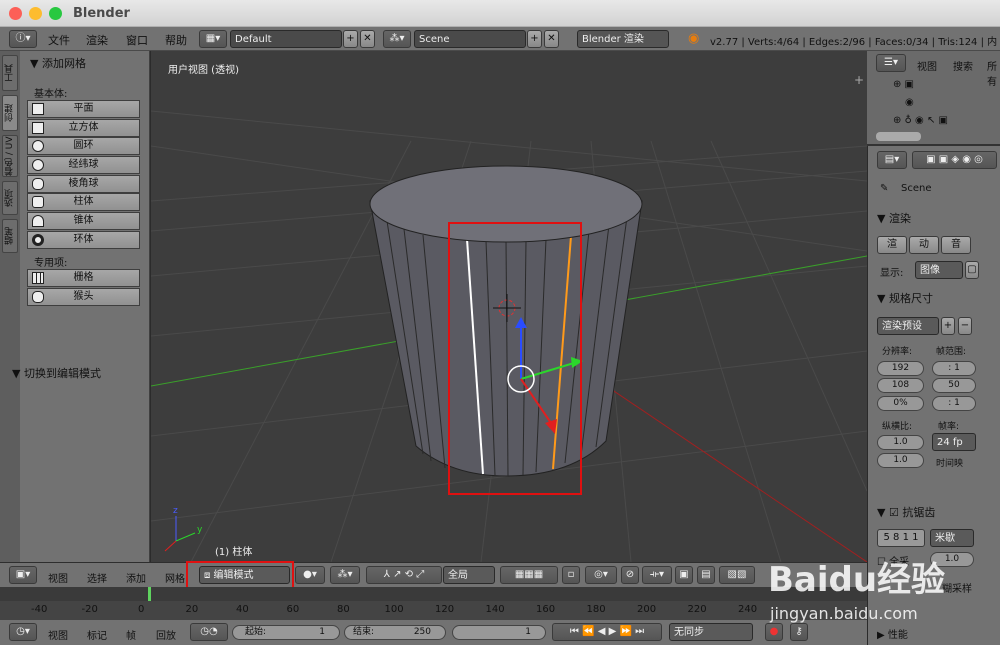  What do you see at coordinates (657, 575) in the screenshot?
I see `snap-element-select: ⟛▾` at bounding box center [657, 575].